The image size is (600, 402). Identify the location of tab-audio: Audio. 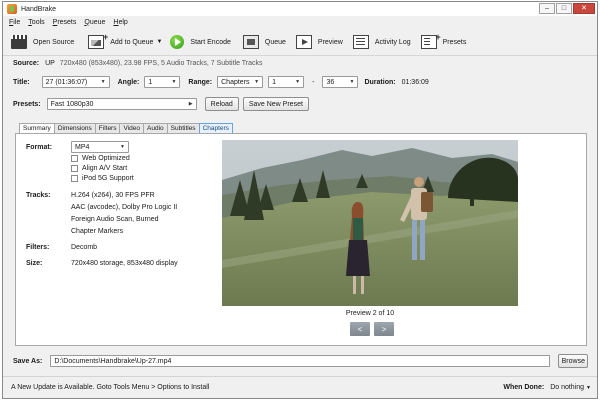
(155, 128).